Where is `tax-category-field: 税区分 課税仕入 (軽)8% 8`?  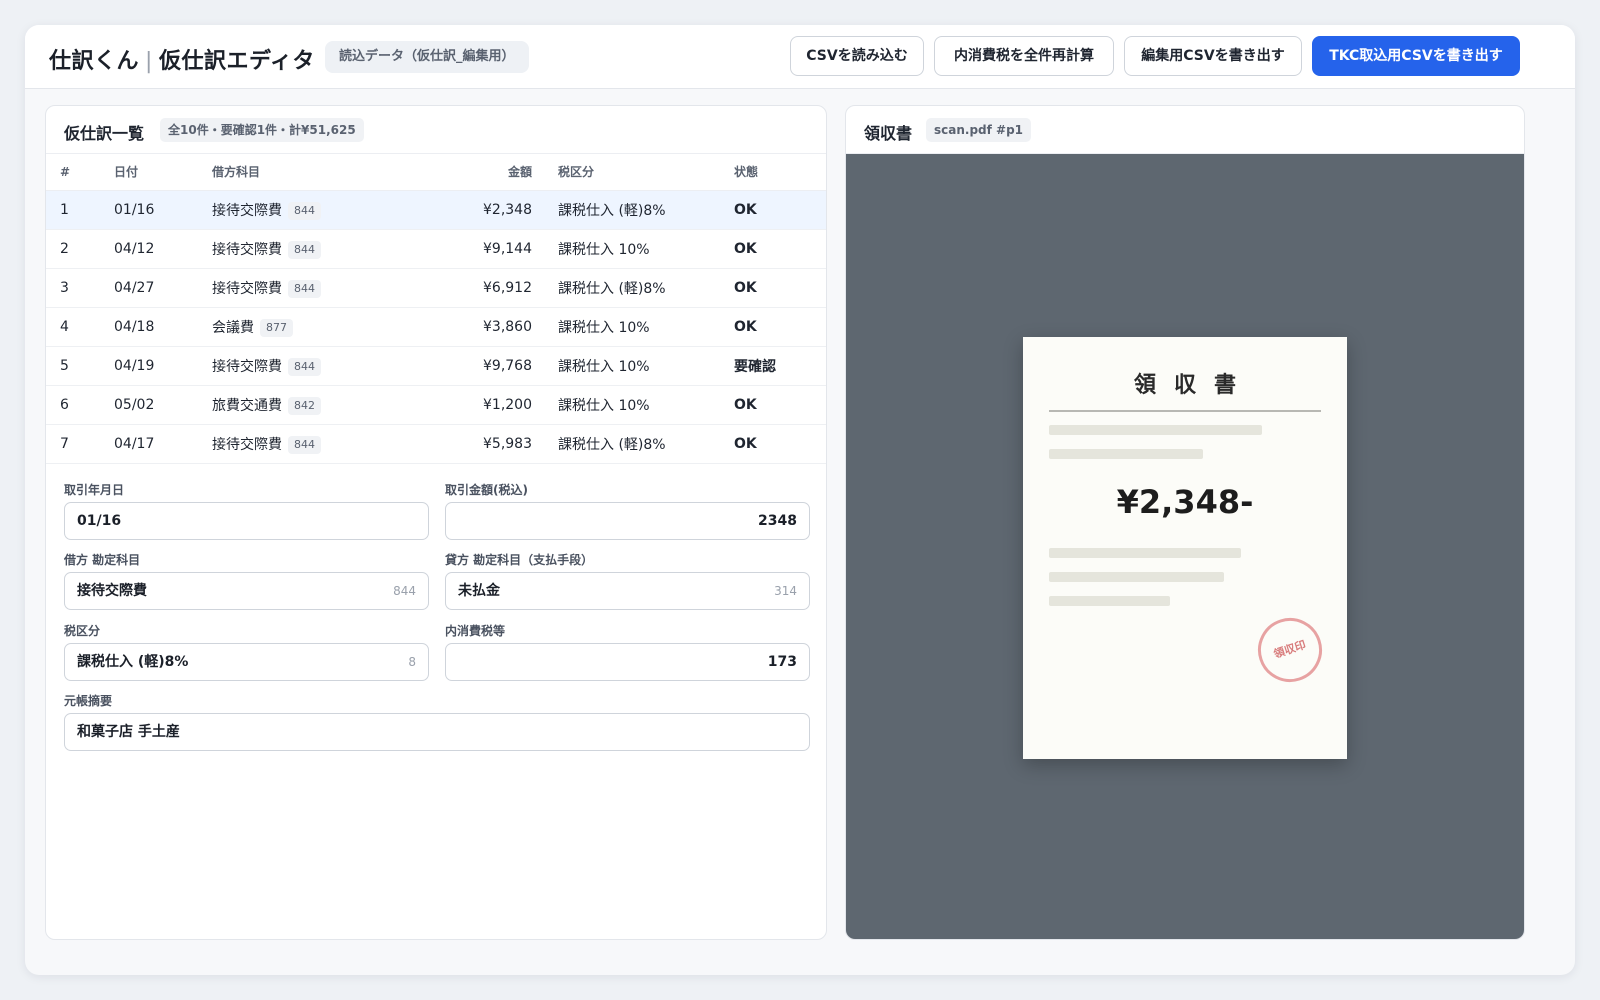 tax-category-field: 税区分 課税仕入 (軽)8% 8 is located at coordinates (246, 653).